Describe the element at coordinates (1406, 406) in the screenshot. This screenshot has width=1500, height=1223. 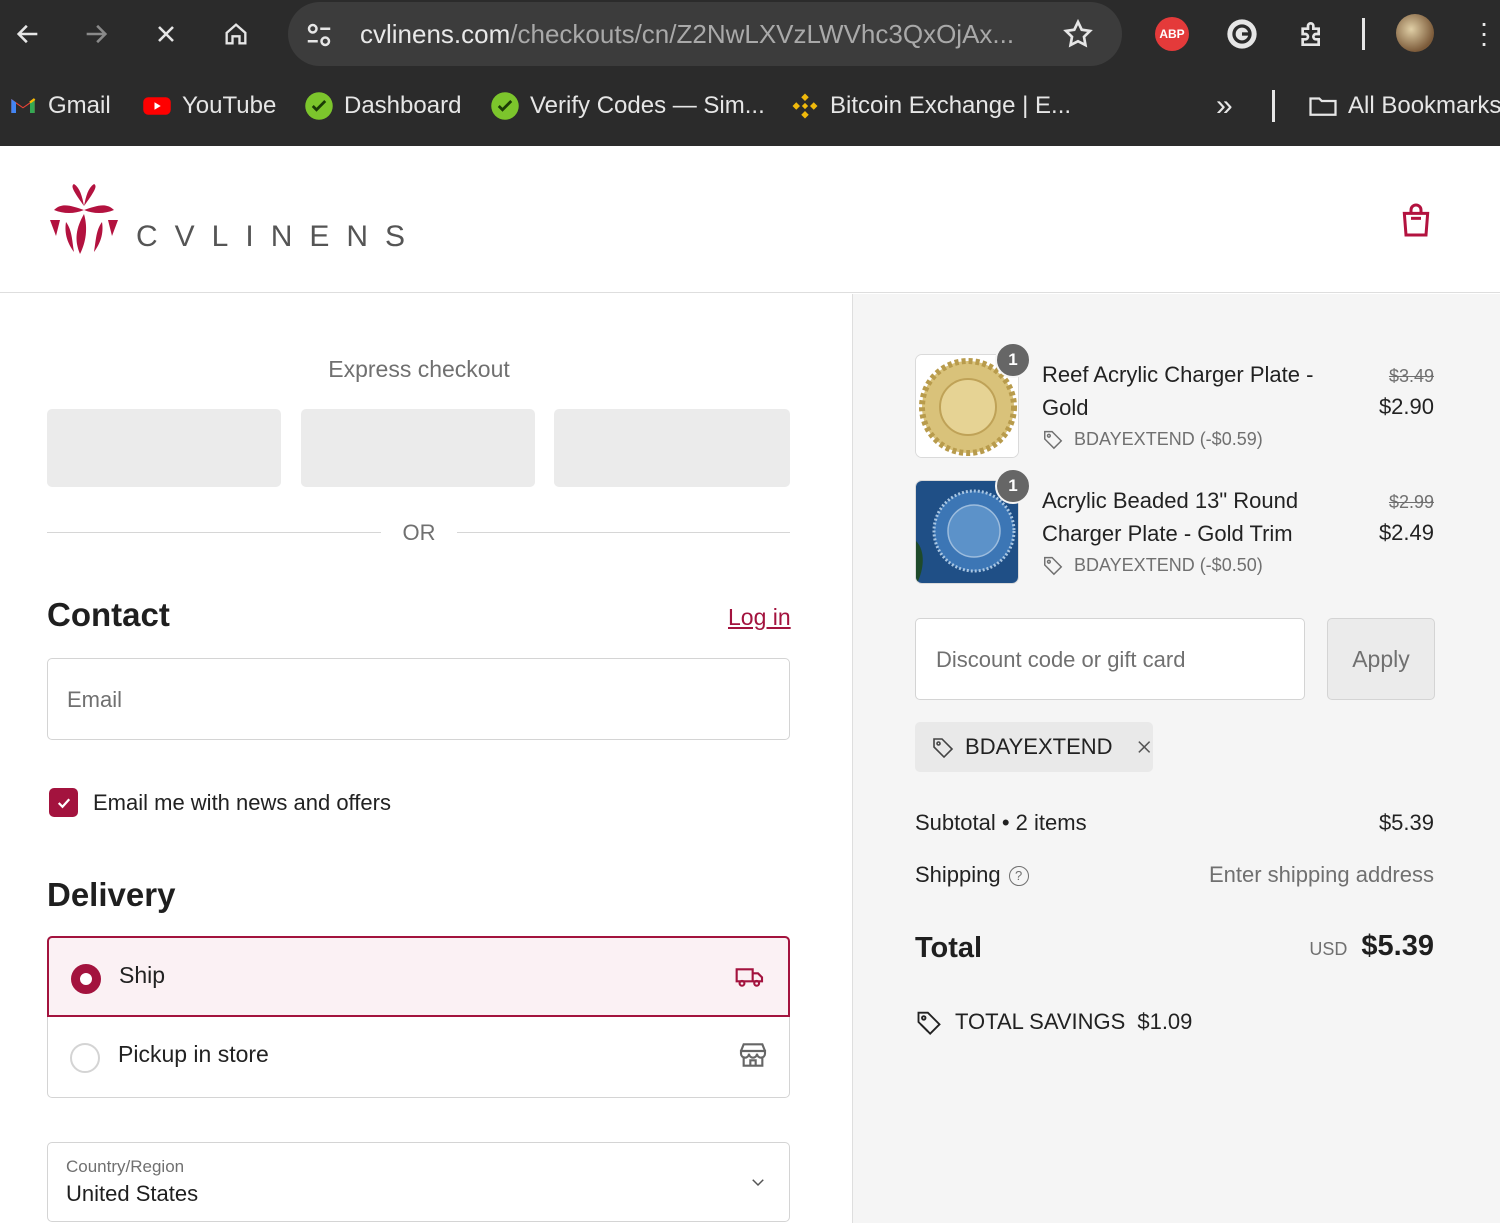
I see `discounted-price: $2.90` at that location.